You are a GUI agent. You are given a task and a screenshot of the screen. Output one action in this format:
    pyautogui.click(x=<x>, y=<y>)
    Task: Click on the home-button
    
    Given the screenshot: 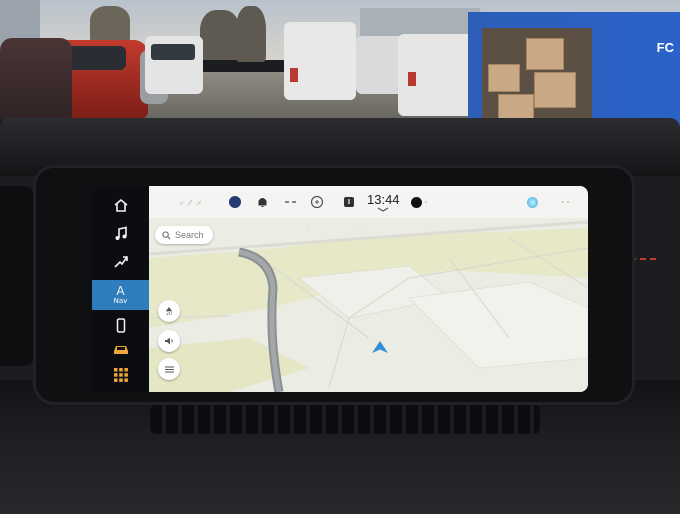 What is the action you would take?
    pyautogui.click(x=120, y=205)
    